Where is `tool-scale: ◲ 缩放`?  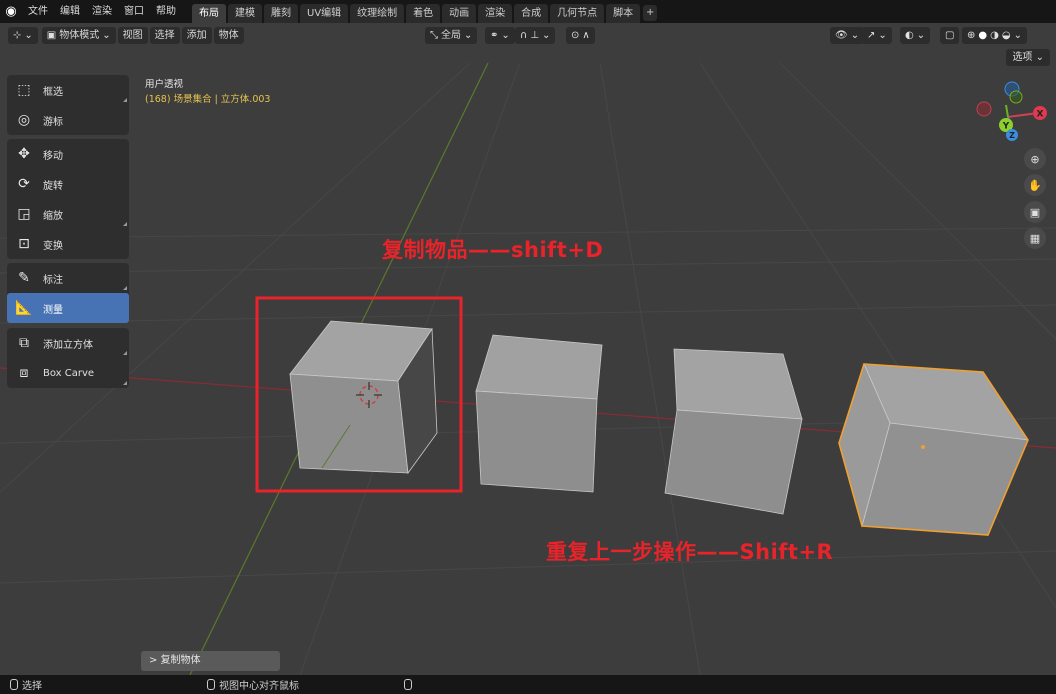
tool-scale: ◲ 缩放 is located at coordinates (68, 214).